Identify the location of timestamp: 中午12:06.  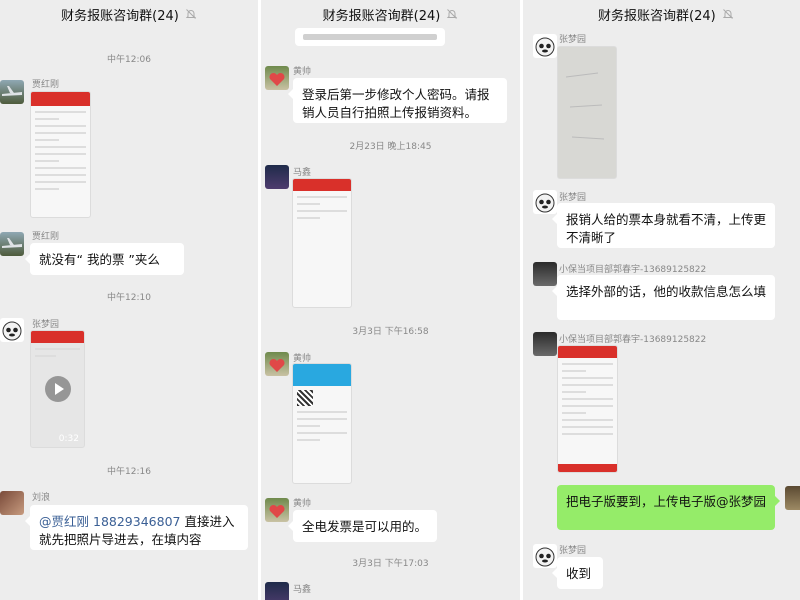
(129, 60).